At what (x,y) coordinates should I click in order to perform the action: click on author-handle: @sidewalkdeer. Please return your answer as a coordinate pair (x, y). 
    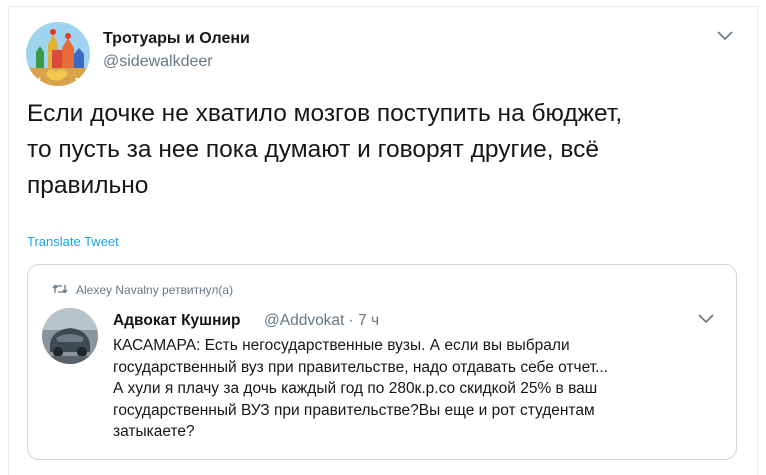
    Looking at the image, I should click on (158, 62).